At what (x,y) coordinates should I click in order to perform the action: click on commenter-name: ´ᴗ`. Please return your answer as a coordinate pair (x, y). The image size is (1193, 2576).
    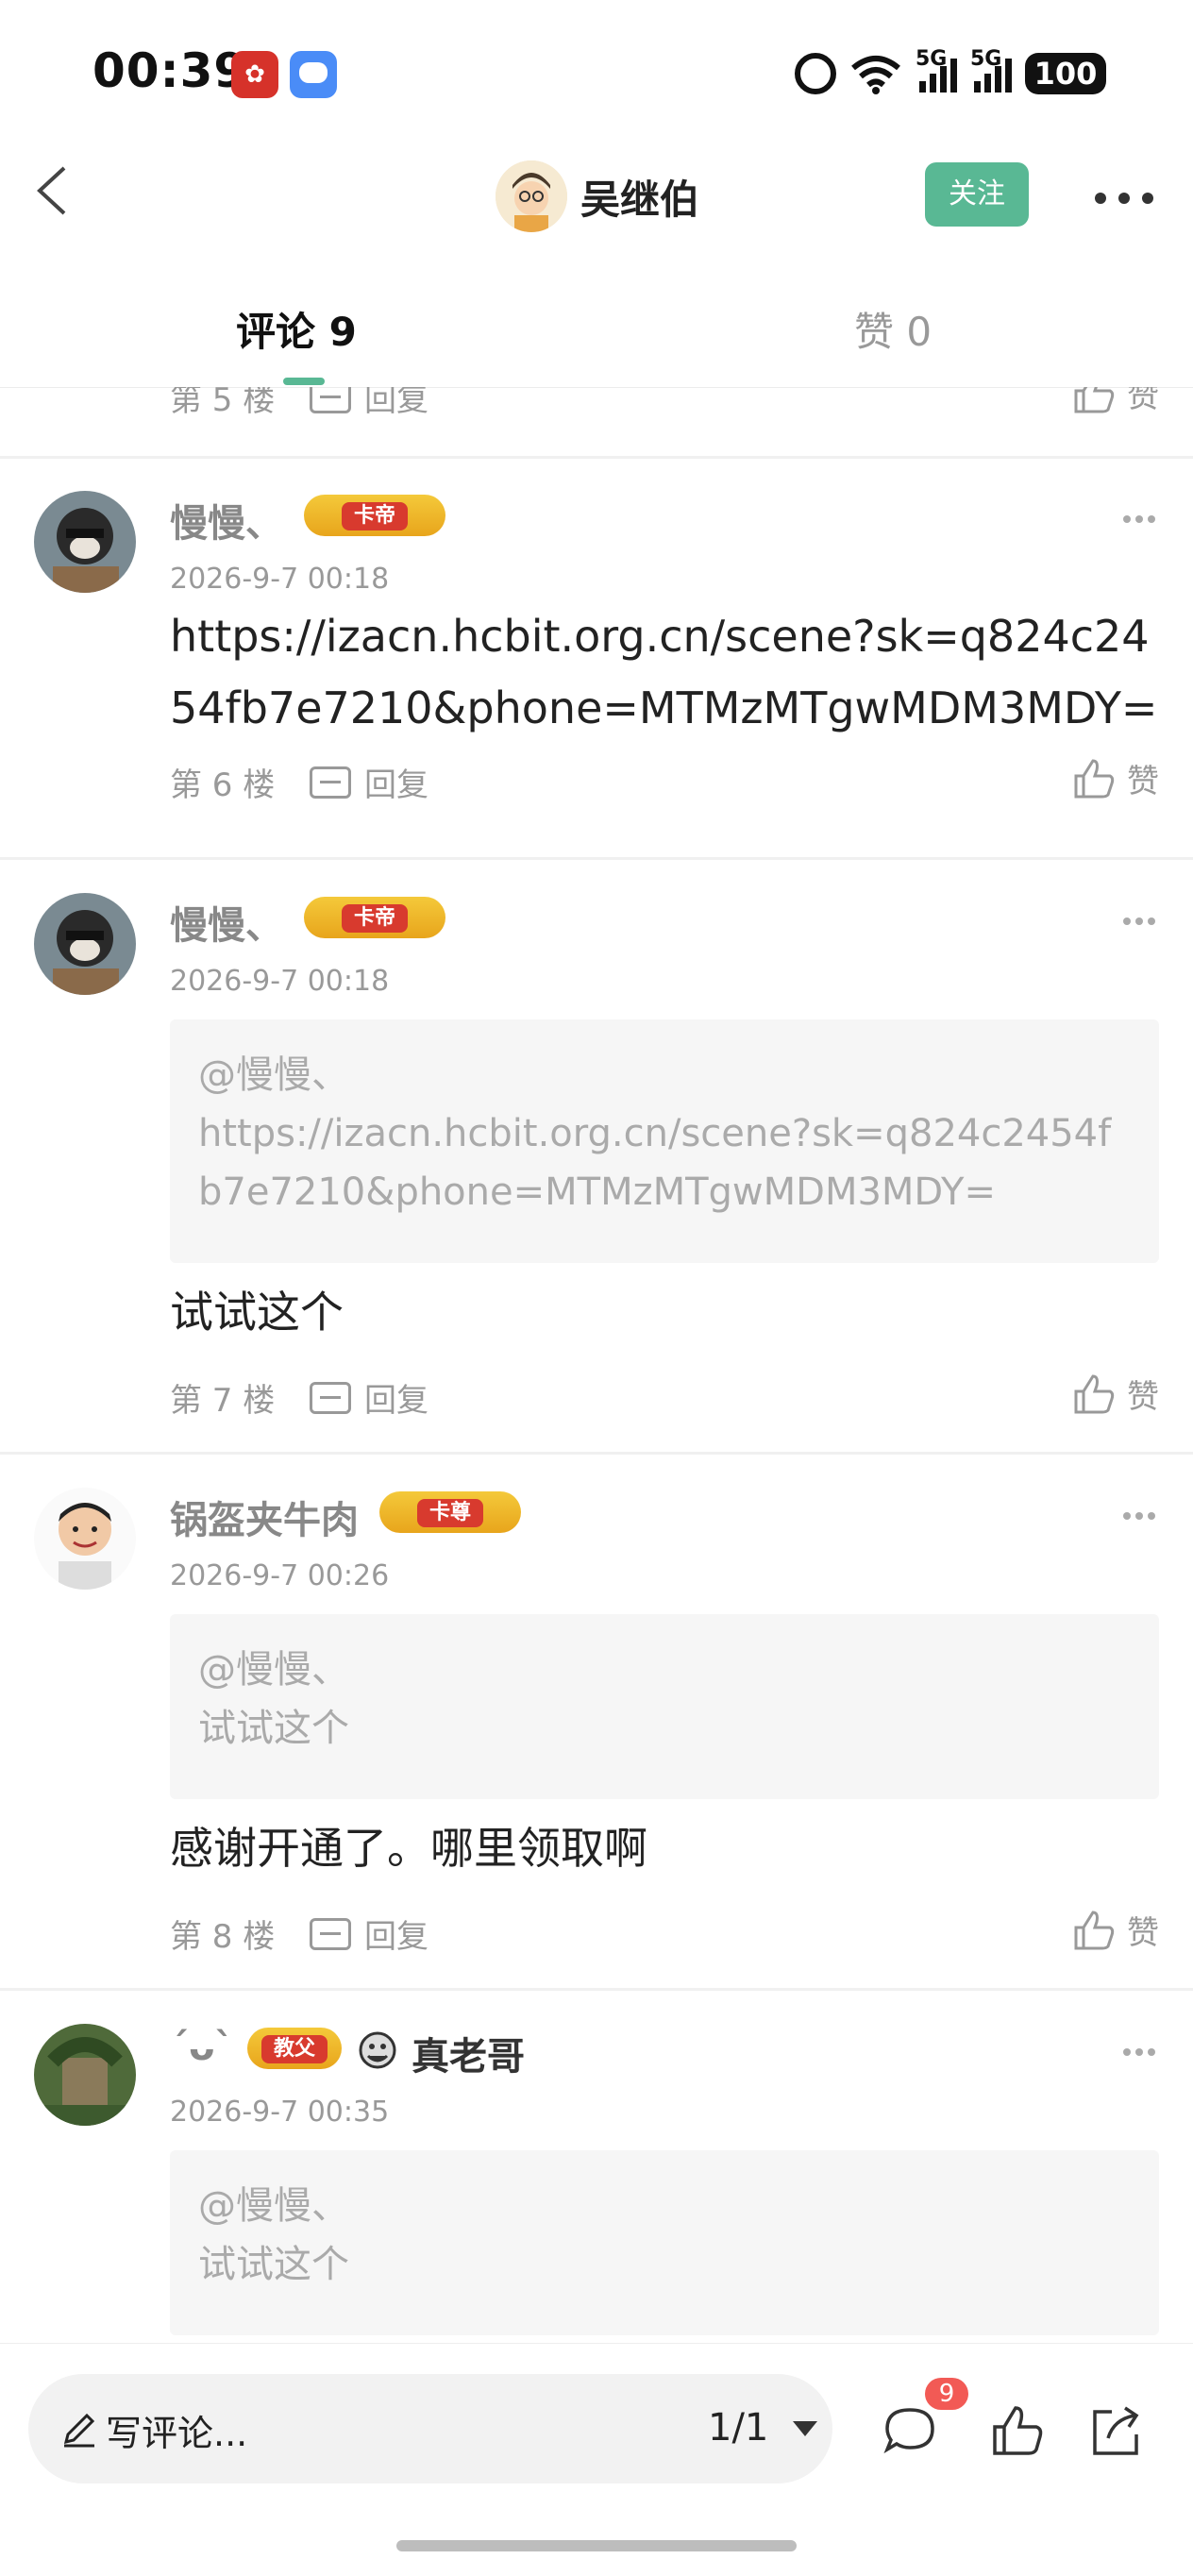
    Looking at the image, I should click on (202, 2047).